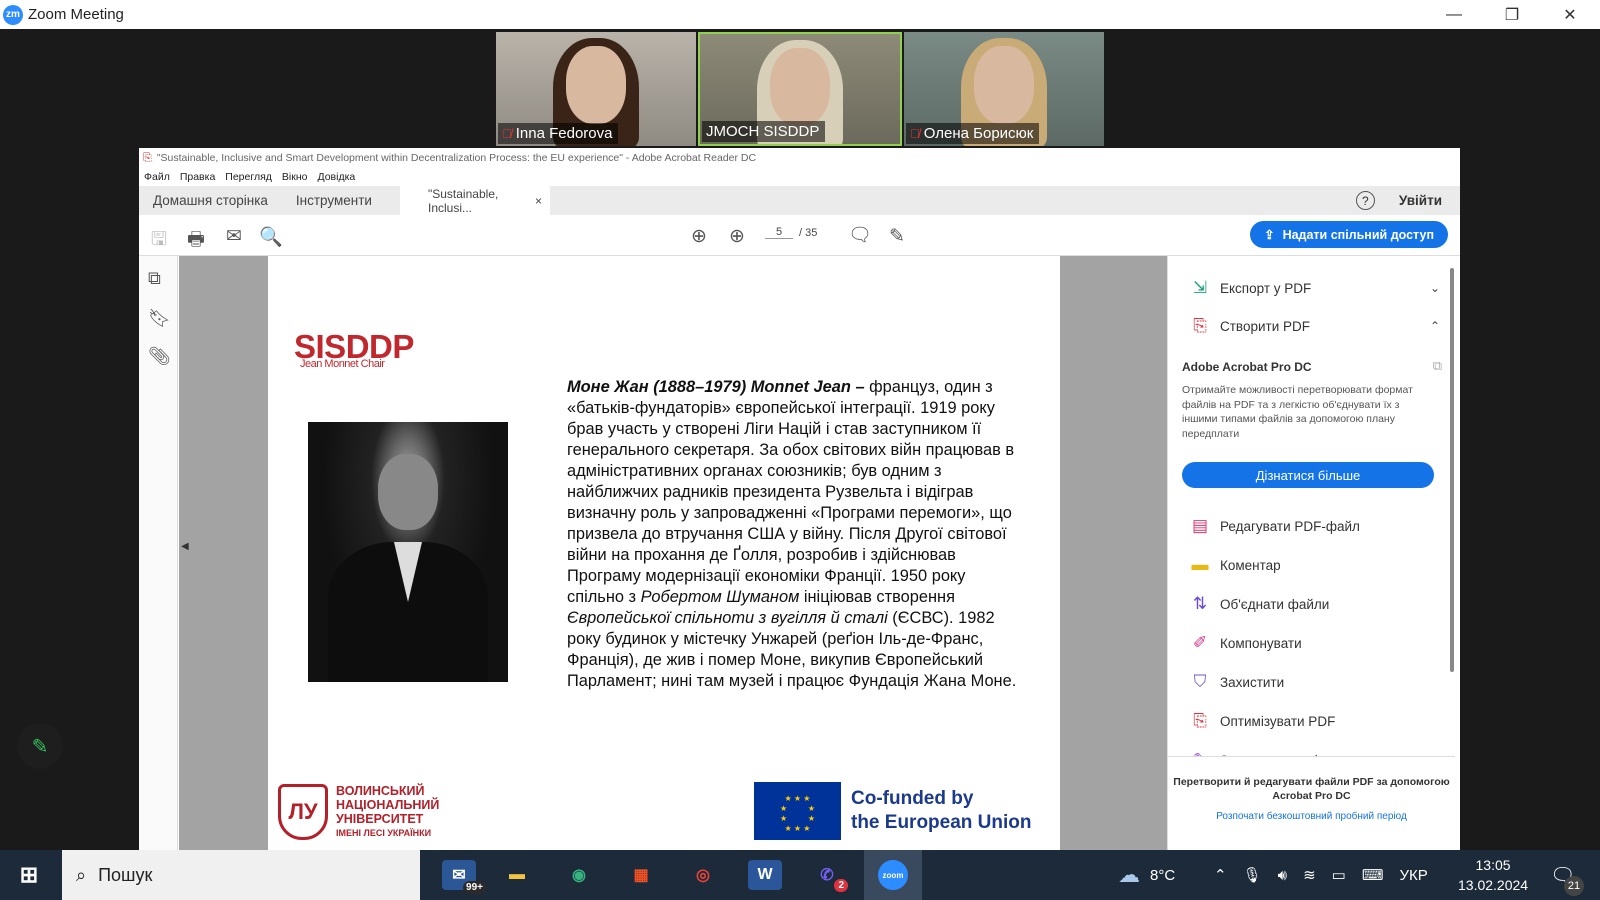 Image resolution: width=1600 pixels, height=900 pixels. What do you see at coordinates (1315, 682) in the screenshot?
I see `tool-item: ⛉ Захистити` at bounding box center [1315, 682].